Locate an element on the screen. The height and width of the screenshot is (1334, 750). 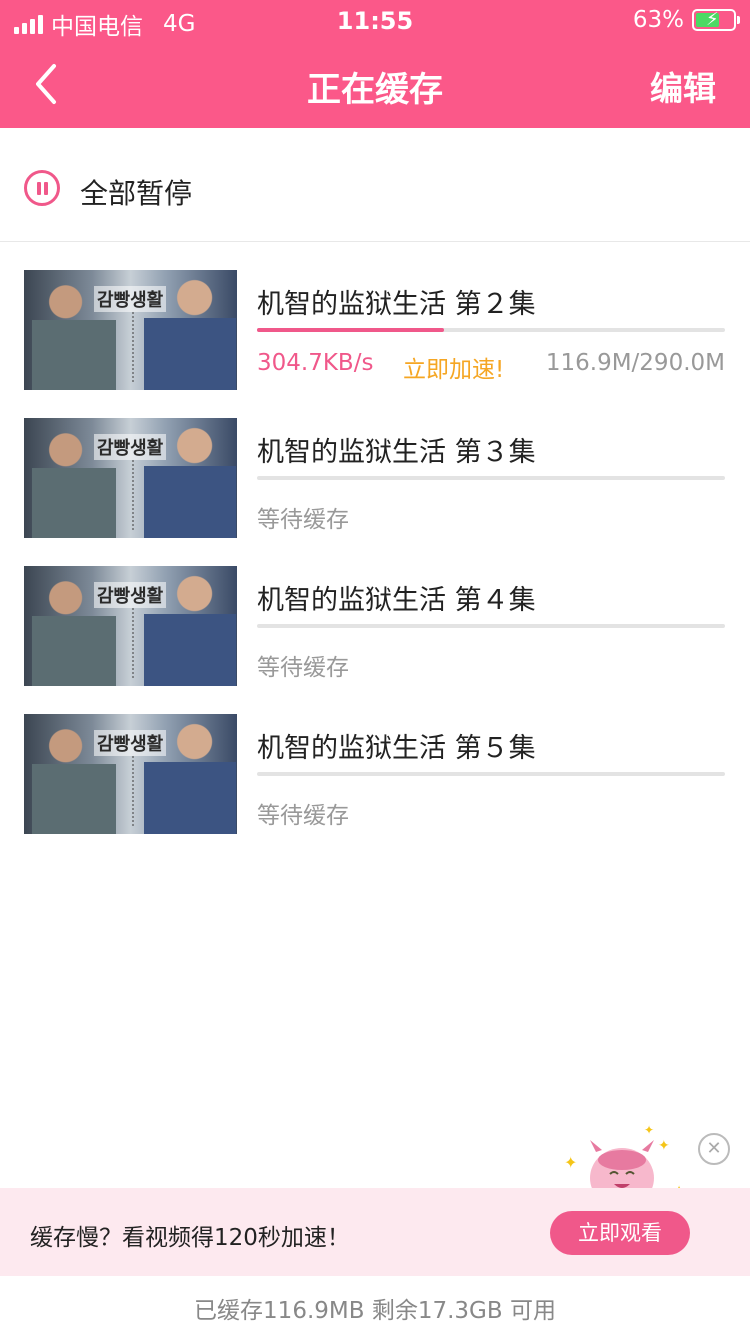
edit-button: 编辑 is located at coordinates (683, 86).